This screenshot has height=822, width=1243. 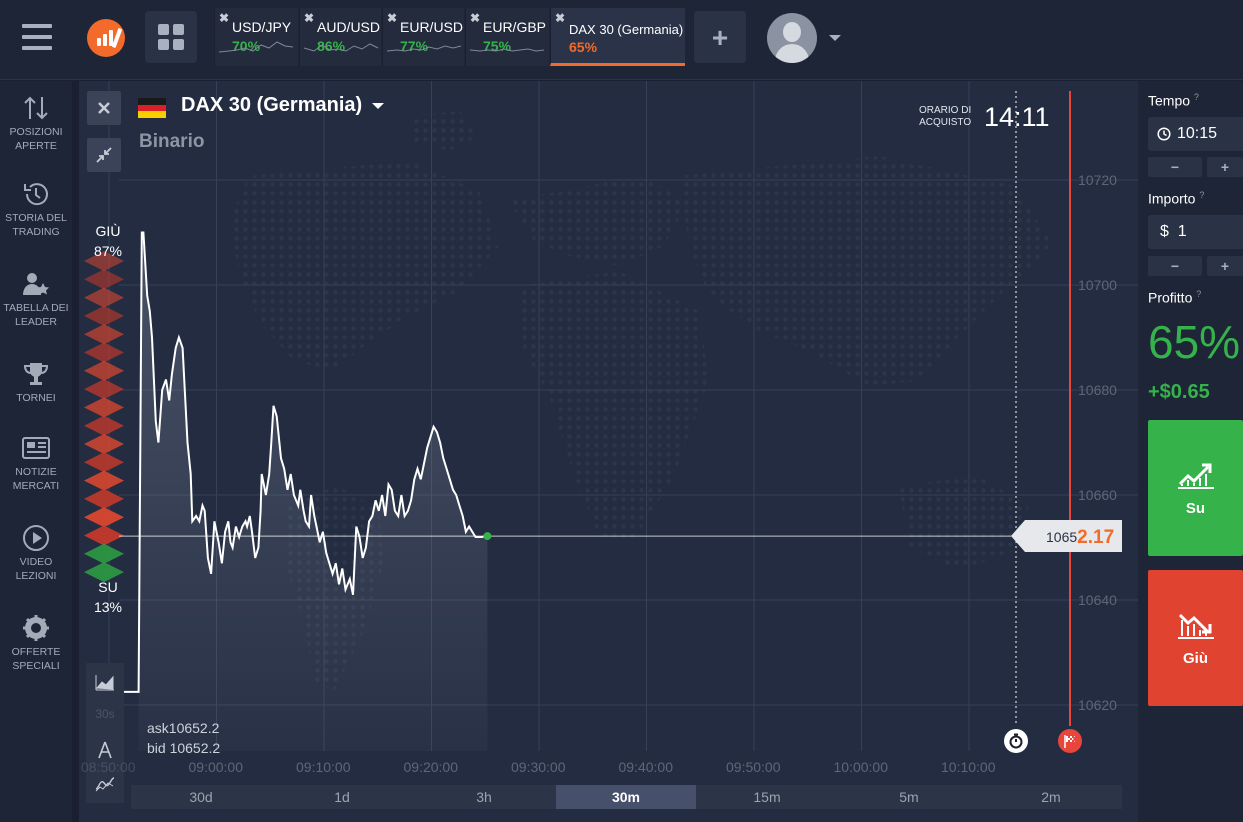 I want to click on add-tab-button: +, so click(x=720, y=37).